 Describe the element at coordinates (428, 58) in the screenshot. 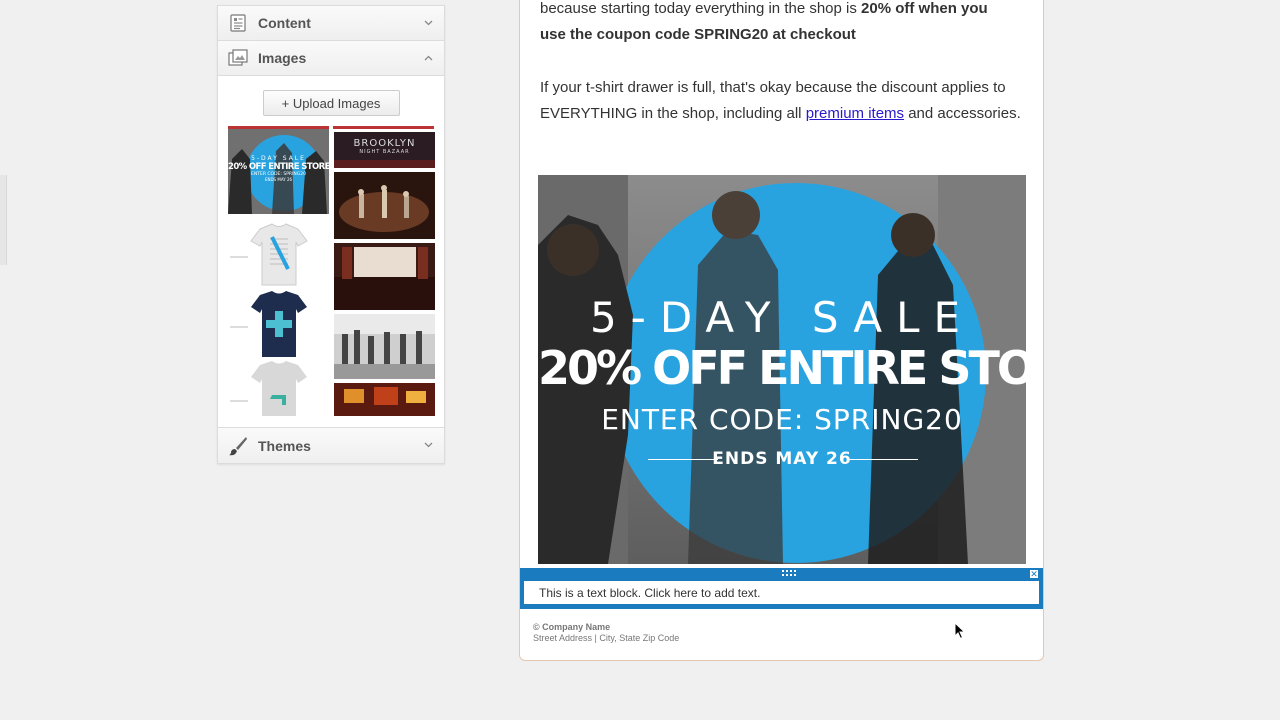

I see `chevron-up-icon` at that location.